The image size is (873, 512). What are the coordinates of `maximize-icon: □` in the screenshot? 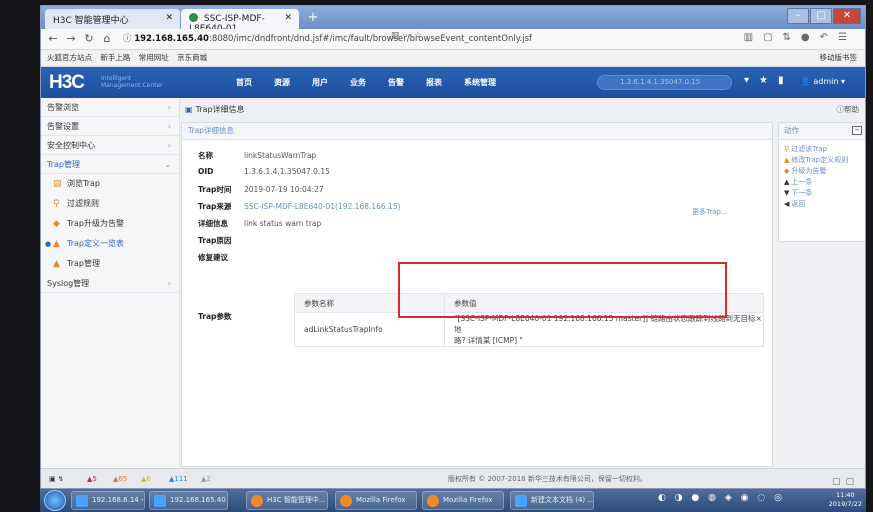 It's located at (821, 16).